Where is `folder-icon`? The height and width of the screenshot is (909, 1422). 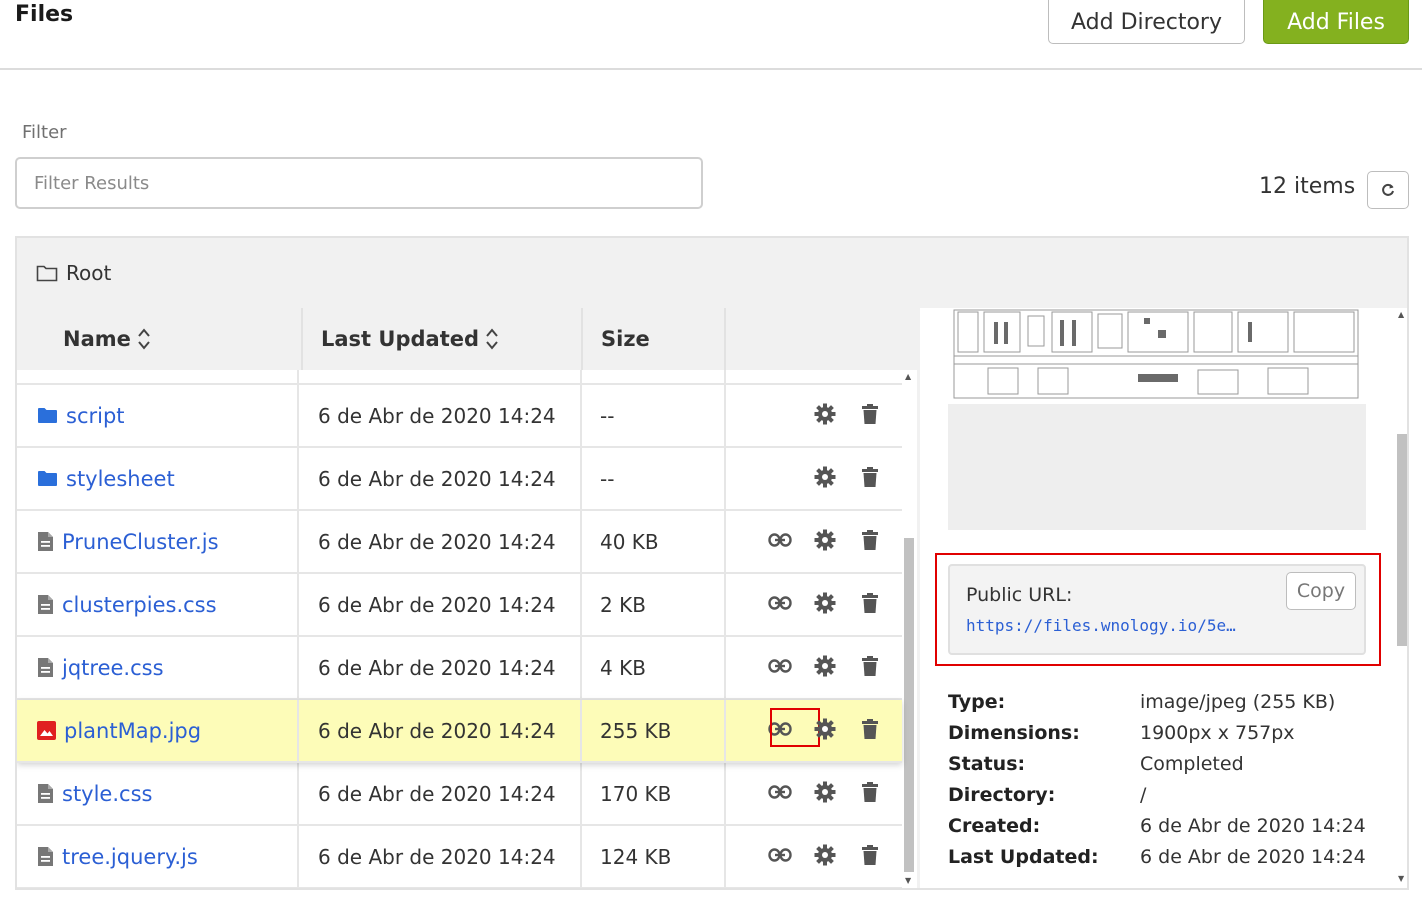 folder-icon is located at coordinates (47, 415).